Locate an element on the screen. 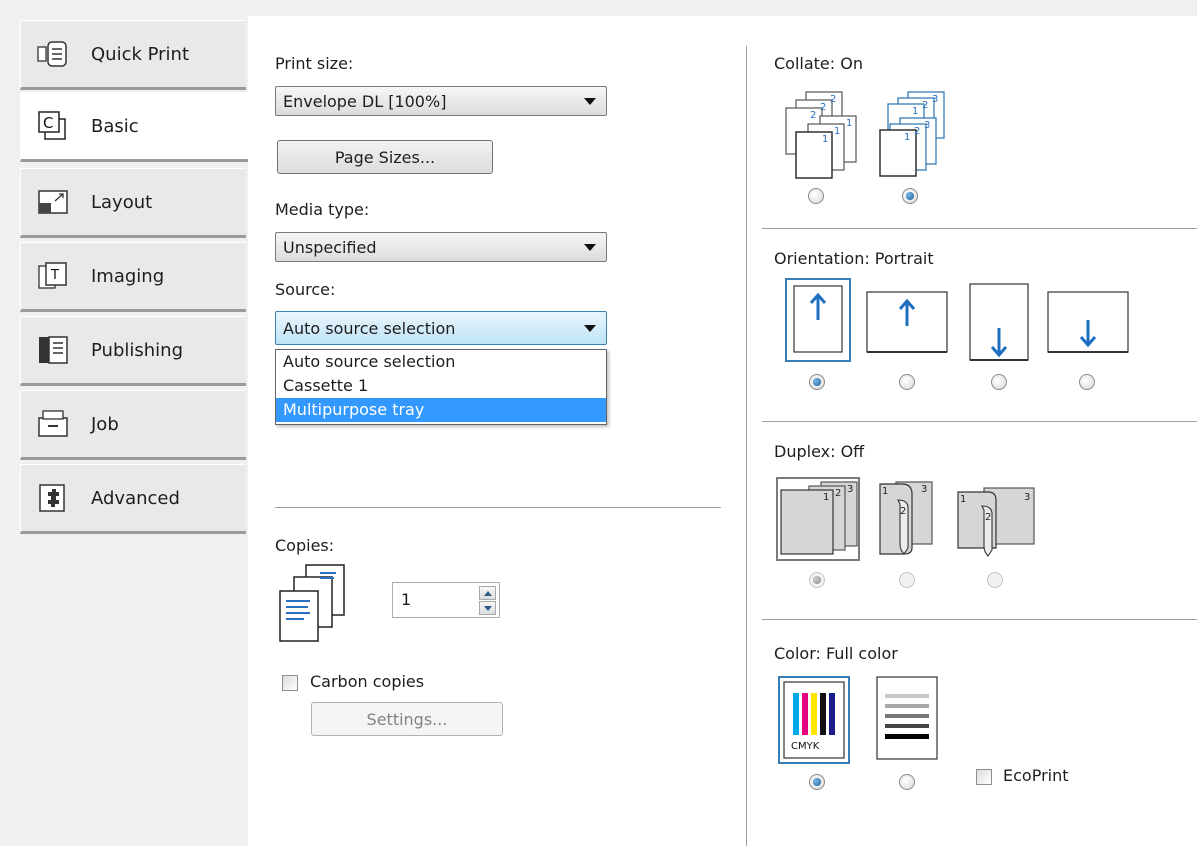 The height and width of the screenshot is (846, 1197). print-size-dropdown: Envelope DL [100%] is located at coordinates (441, 101).